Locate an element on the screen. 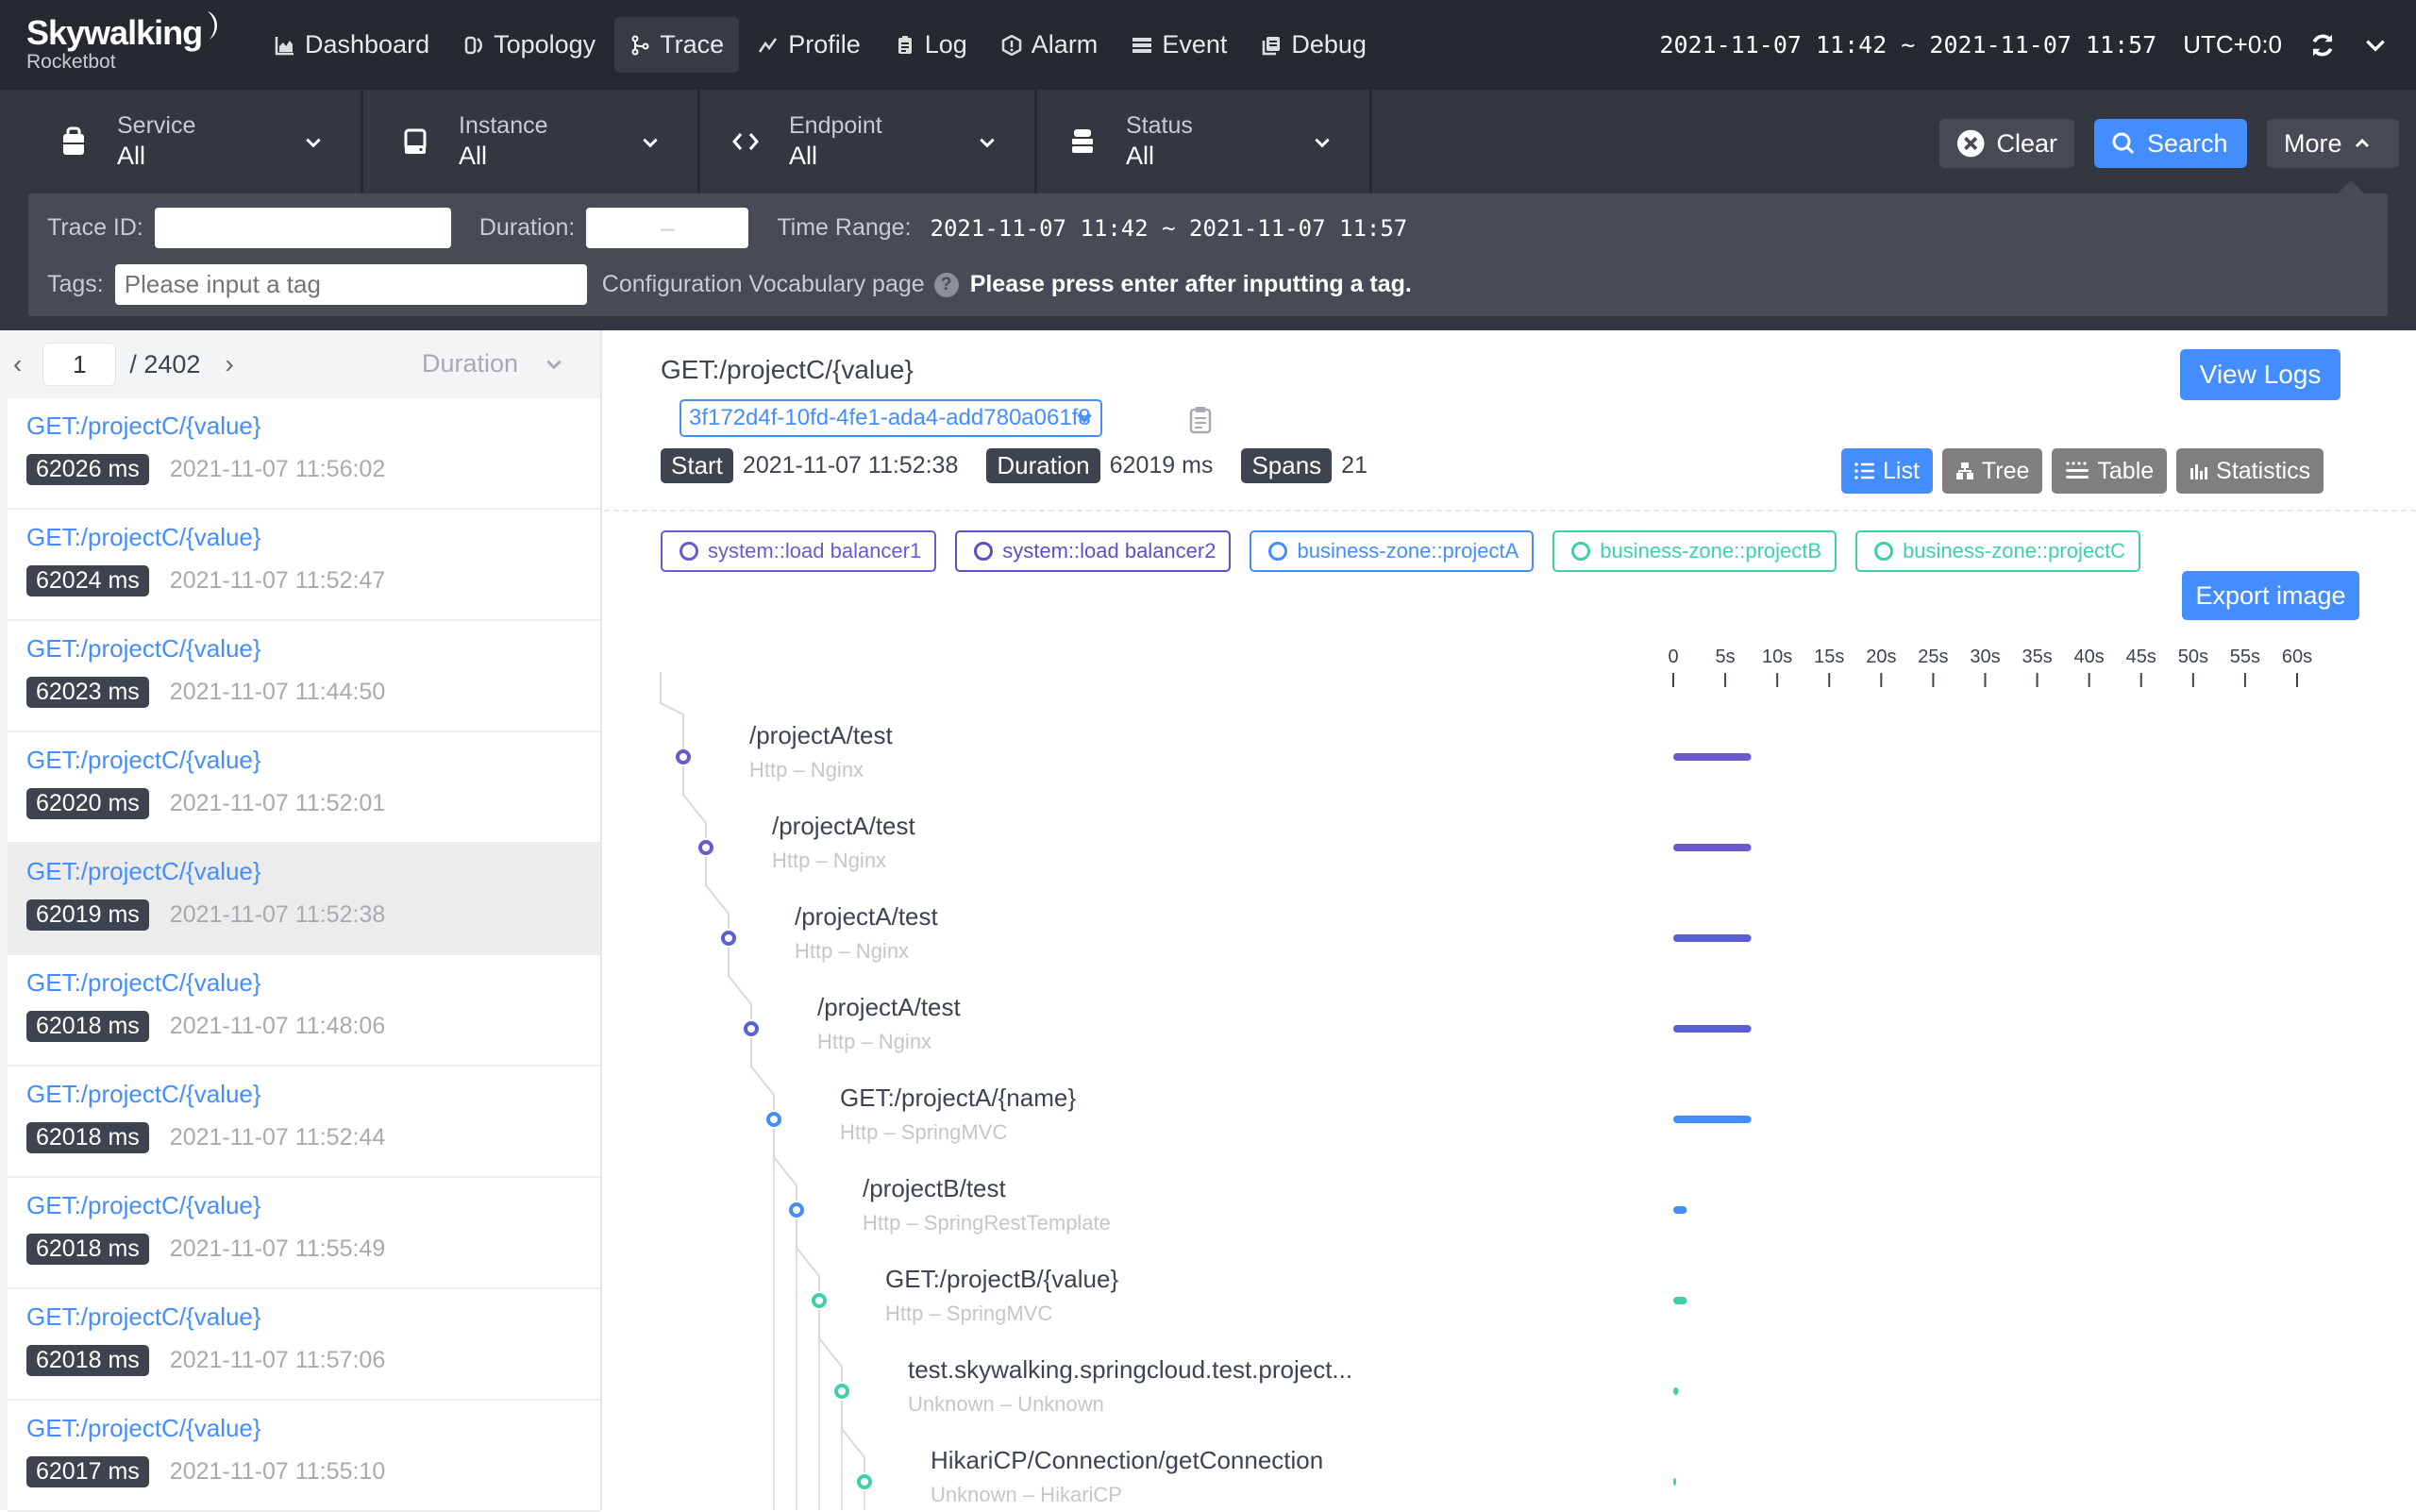  axis-tick-label: 0 is located at coordinates (1673, 657).